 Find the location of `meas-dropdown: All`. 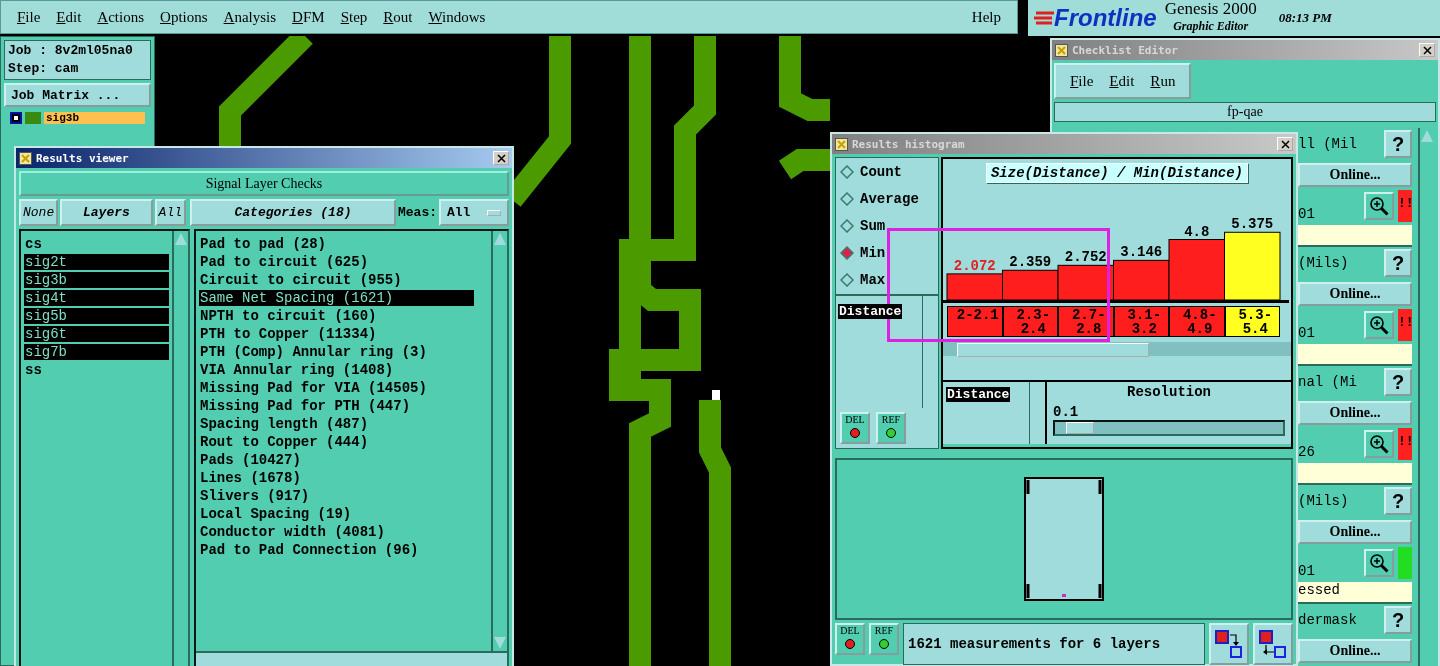

meas-dropdown: All is located at coordinates (474, 212).